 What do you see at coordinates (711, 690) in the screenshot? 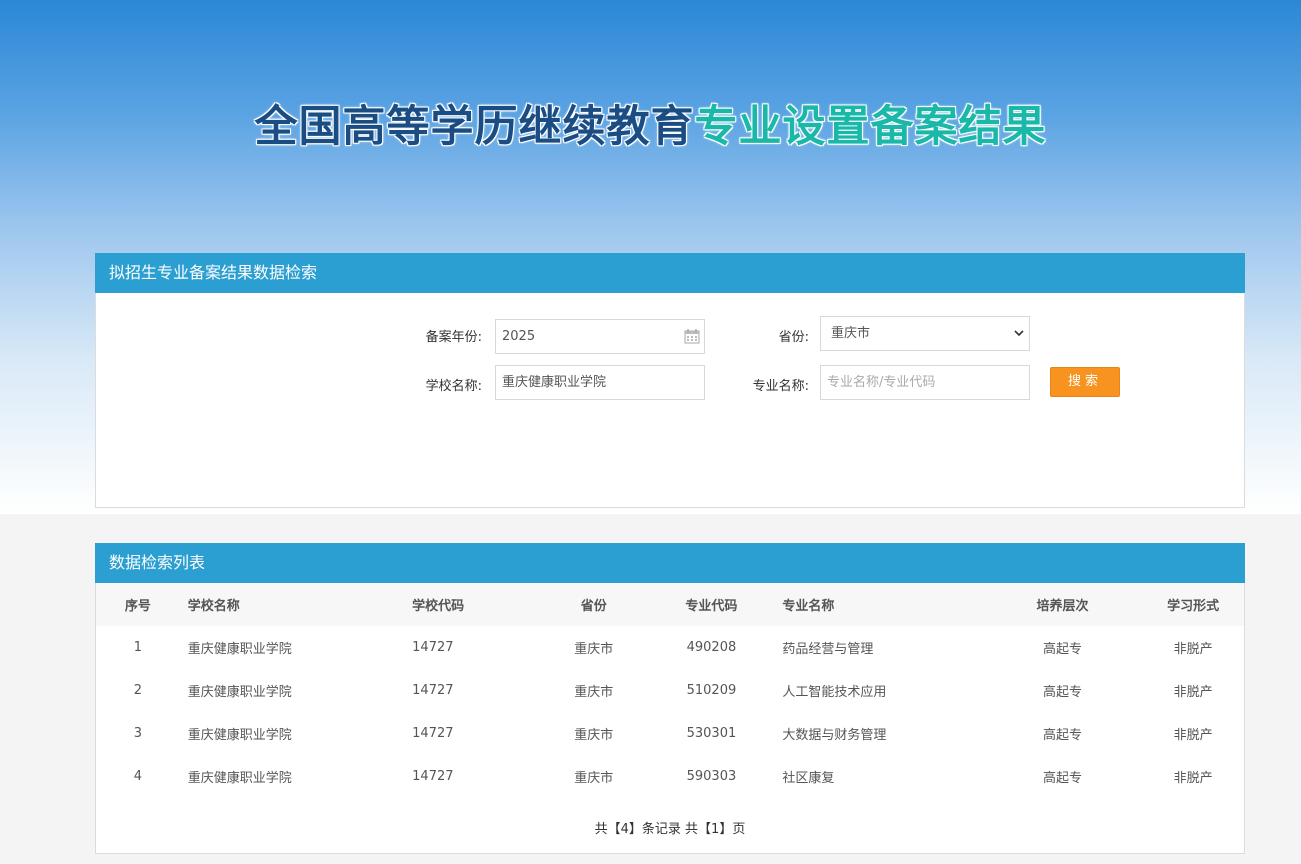
I see `cell-major-code: 510209` at bounding box center [711, 690].